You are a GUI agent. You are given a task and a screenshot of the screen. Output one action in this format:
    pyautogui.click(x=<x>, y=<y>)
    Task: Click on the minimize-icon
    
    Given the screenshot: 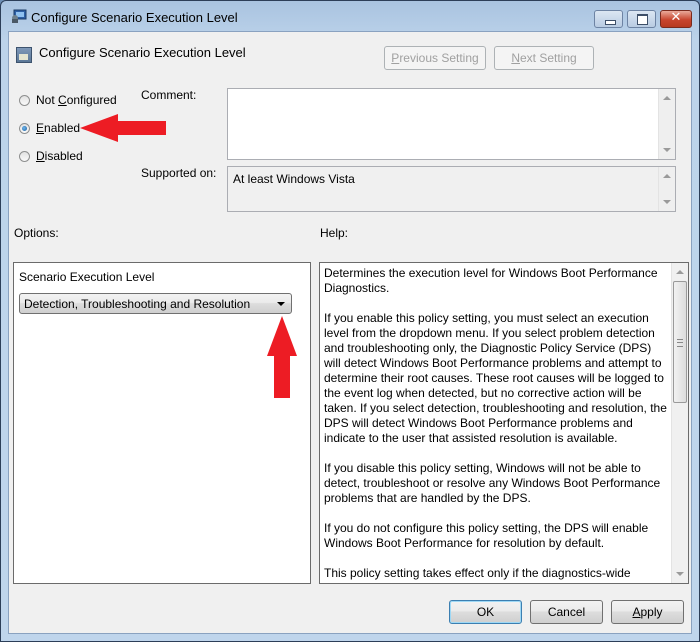 What is the action you would take?
    pyautogui.click(x=610, y=22)
    